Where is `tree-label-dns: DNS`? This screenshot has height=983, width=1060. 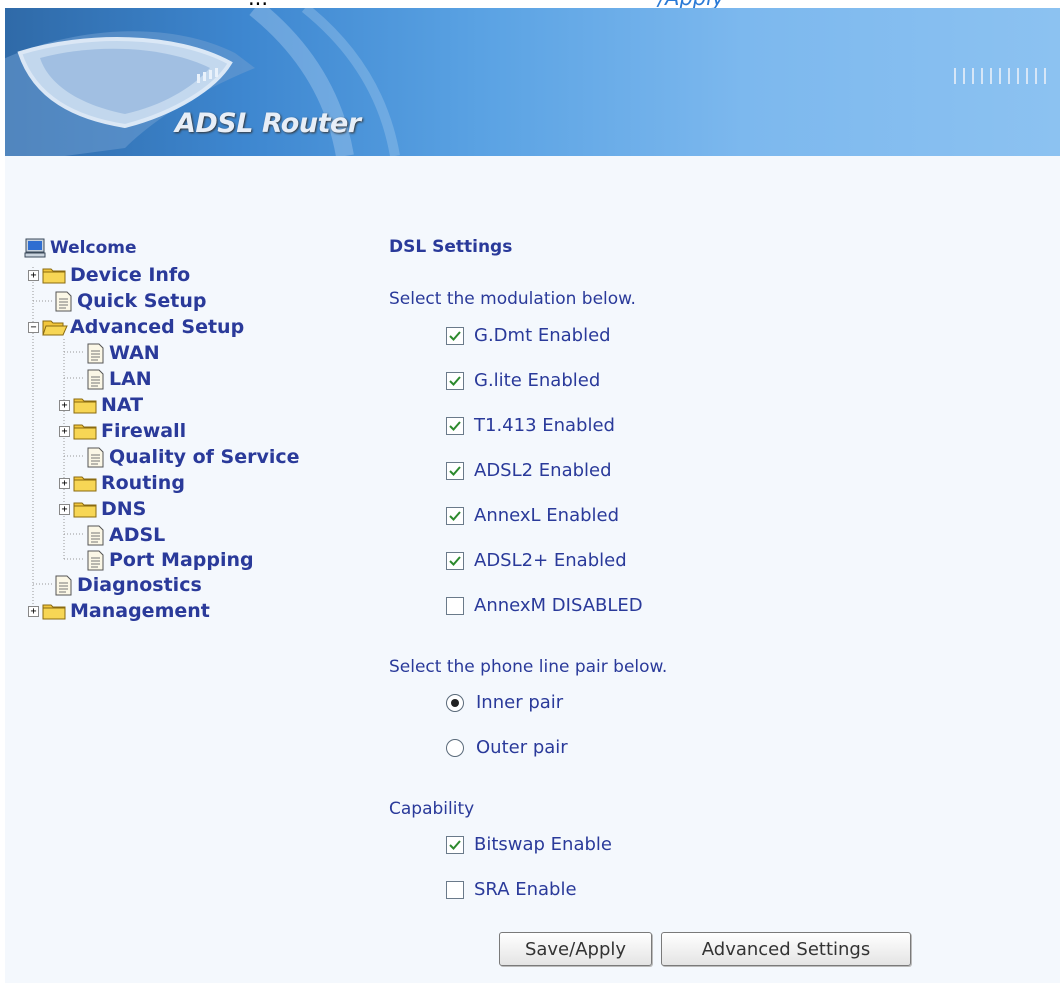
tree-label-dns: DNS is located at coordinates (124, 509).